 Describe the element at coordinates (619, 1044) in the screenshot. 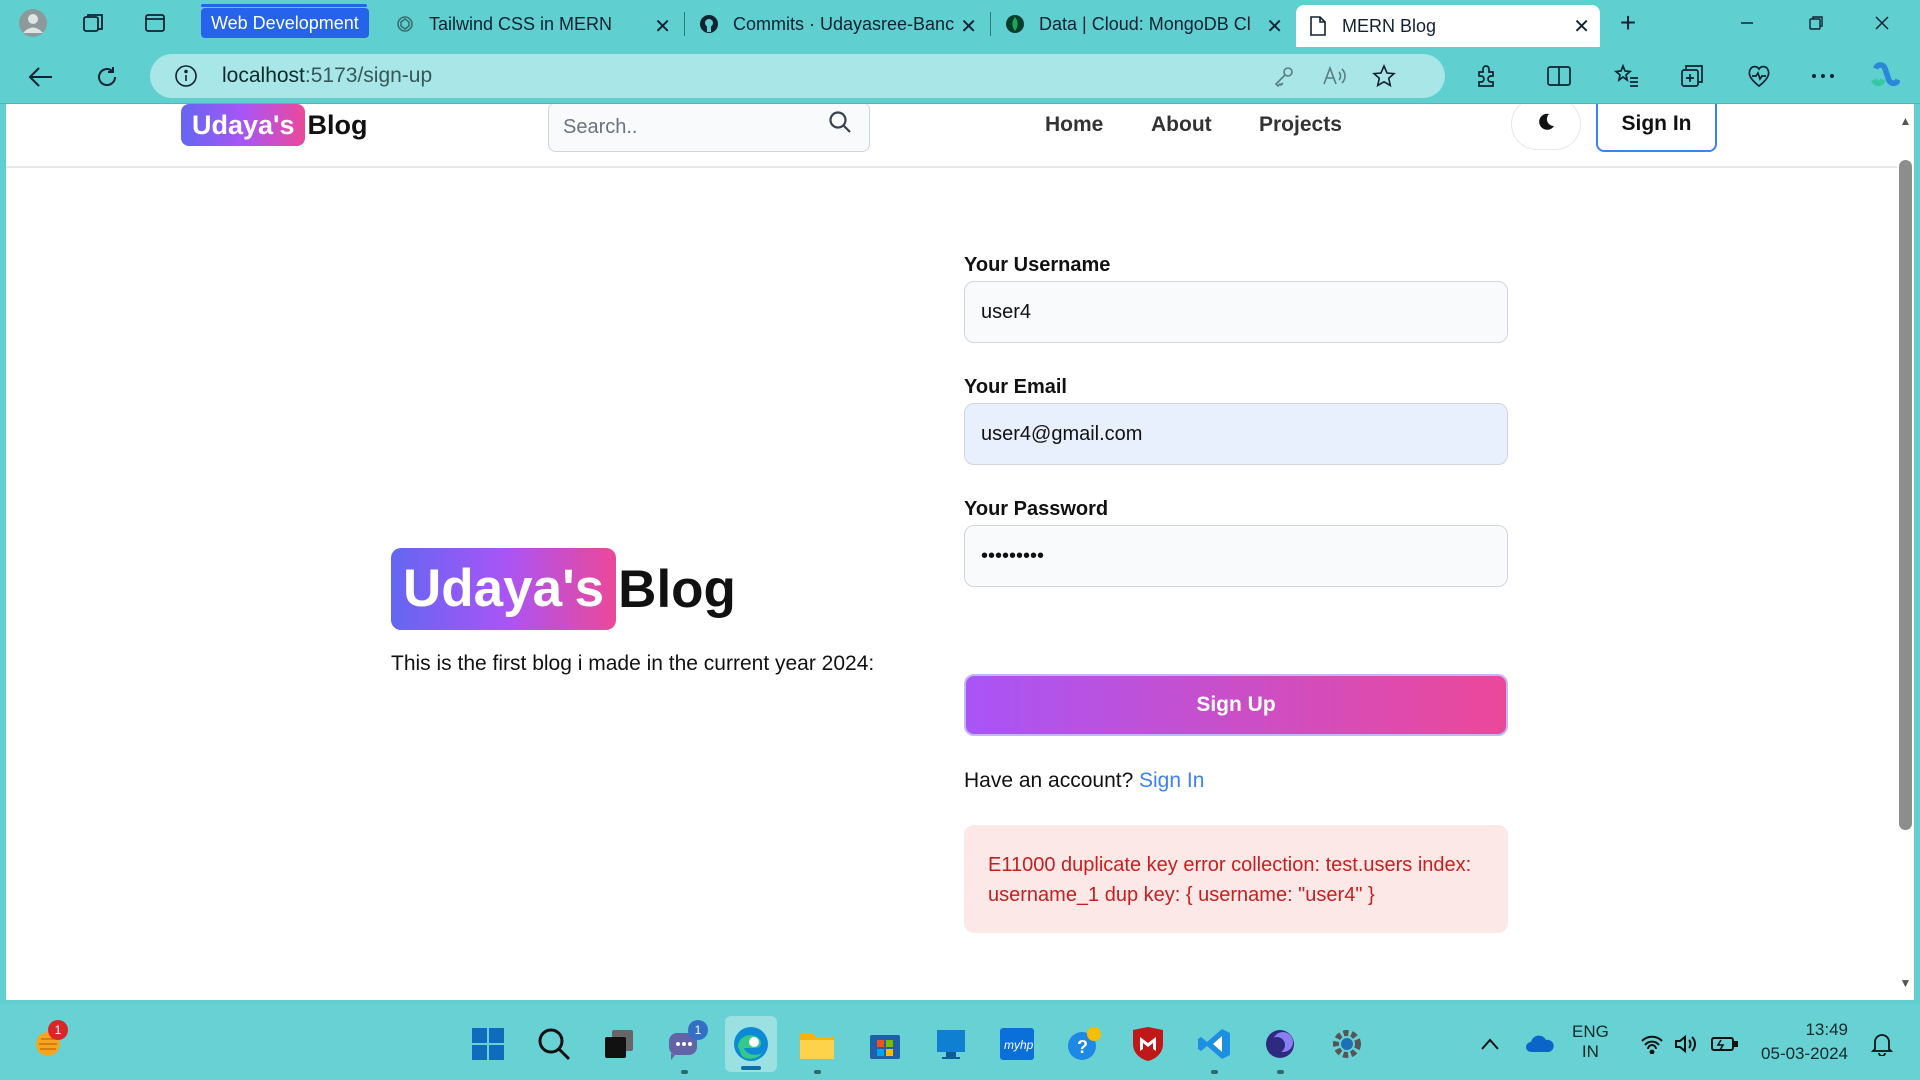

I see `task-view-icon` at that location.